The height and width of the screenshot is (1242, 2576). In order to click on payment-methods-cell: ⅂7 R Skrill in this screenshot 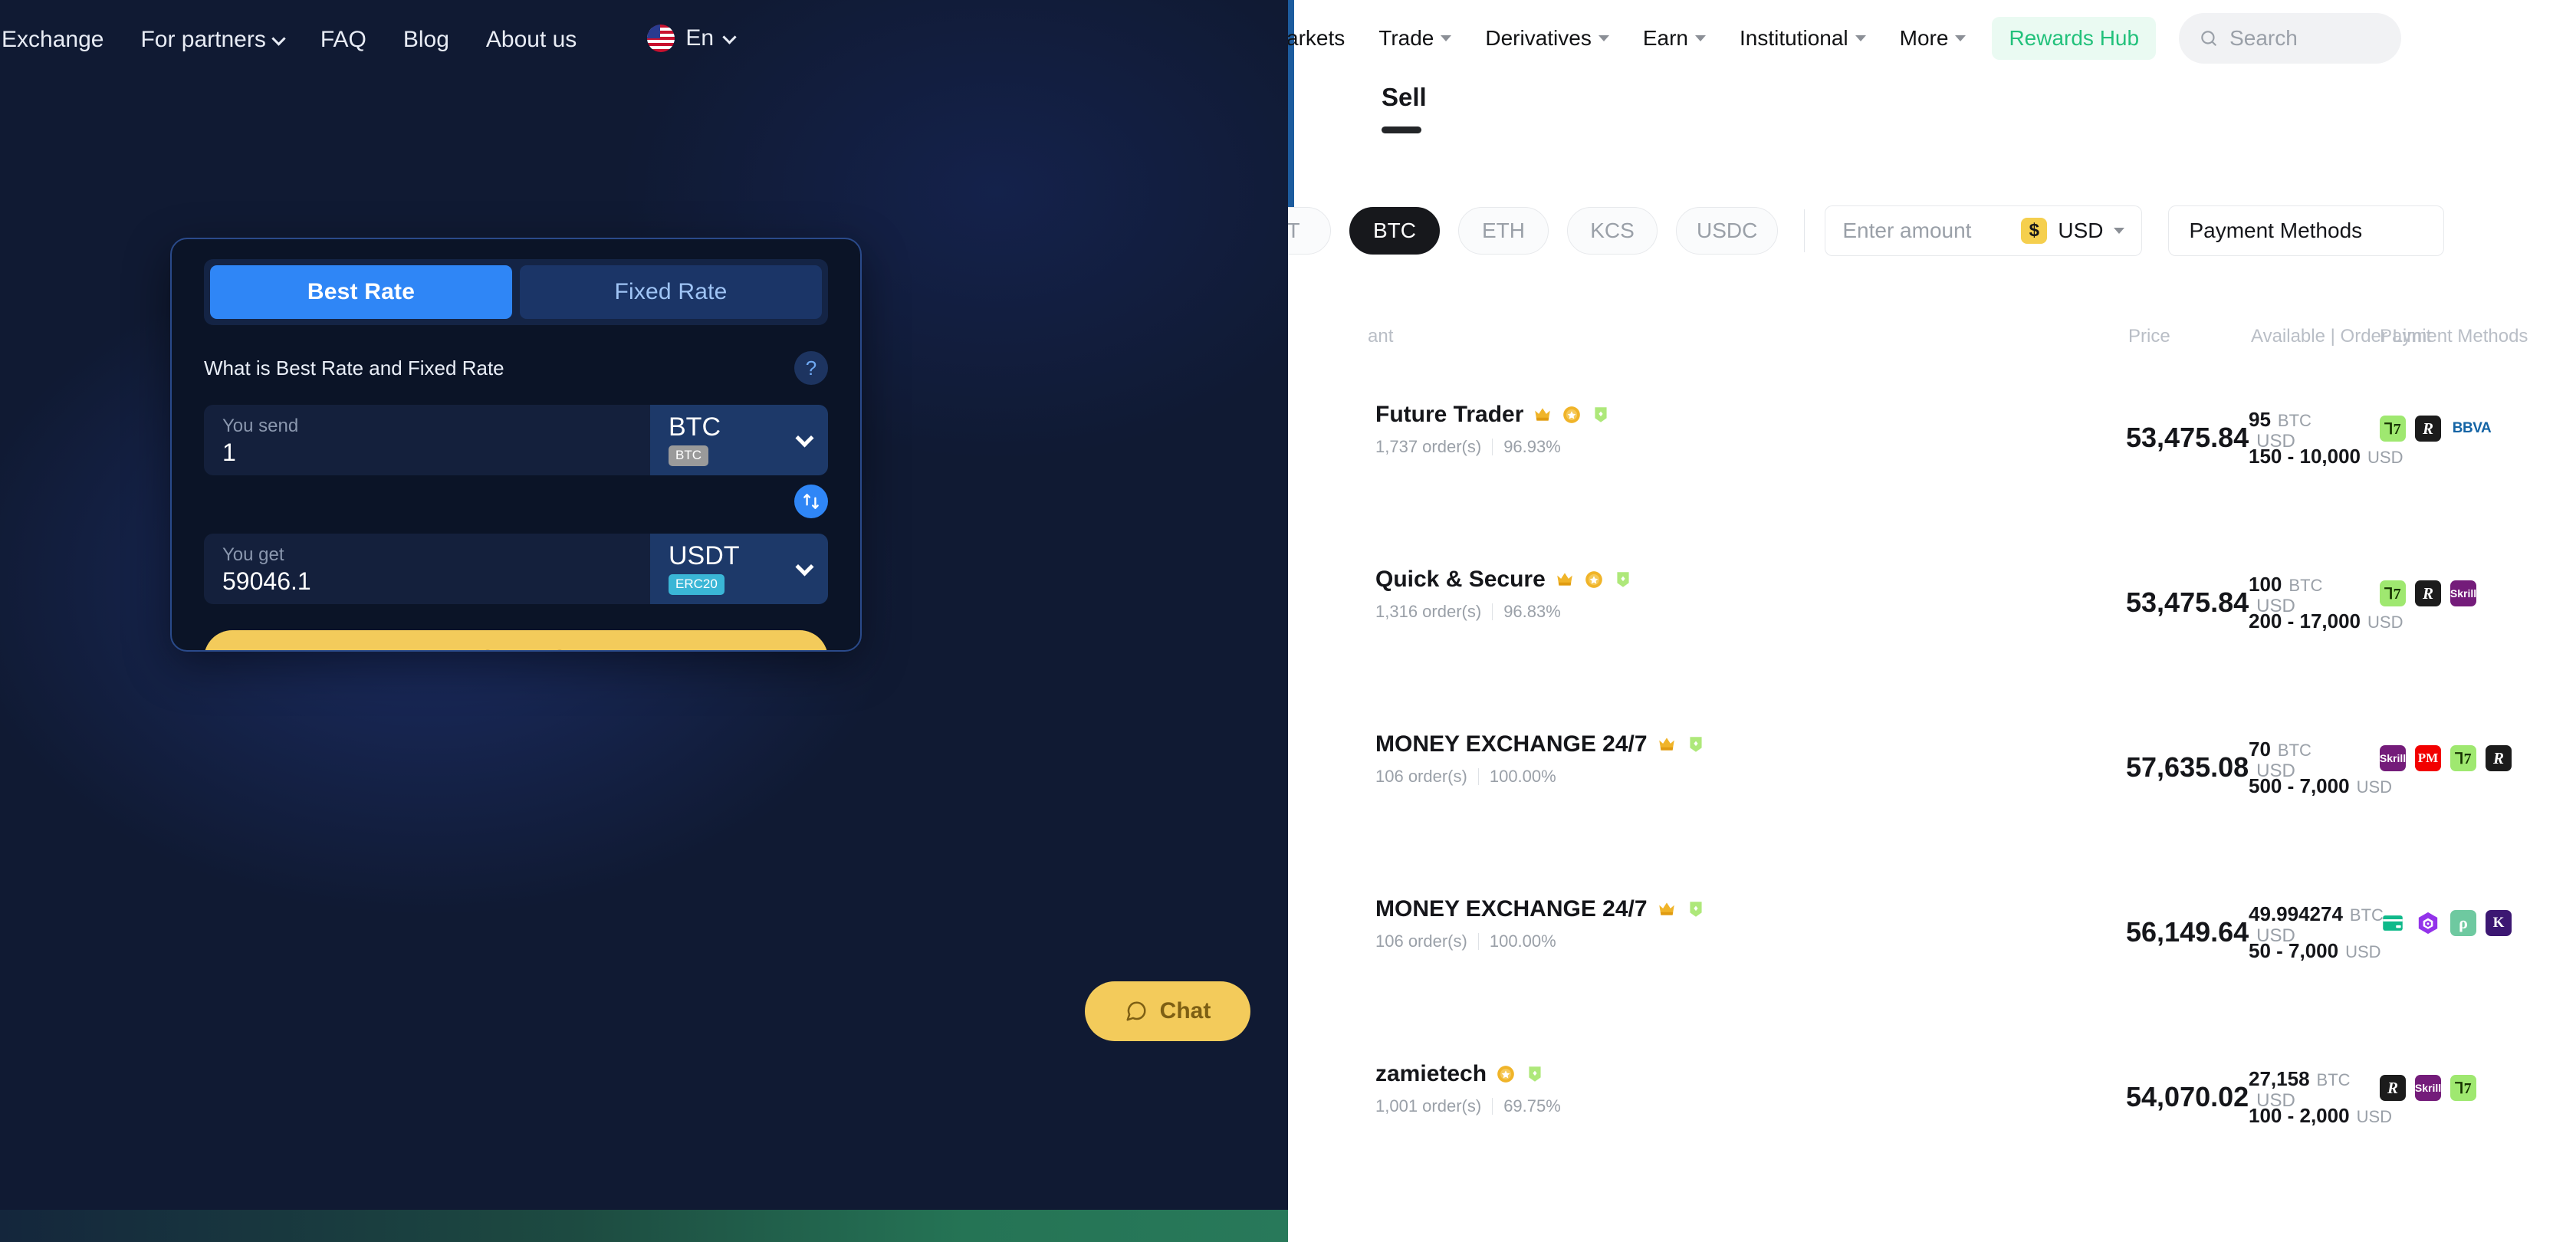, I will do `click(2428, 593)`.